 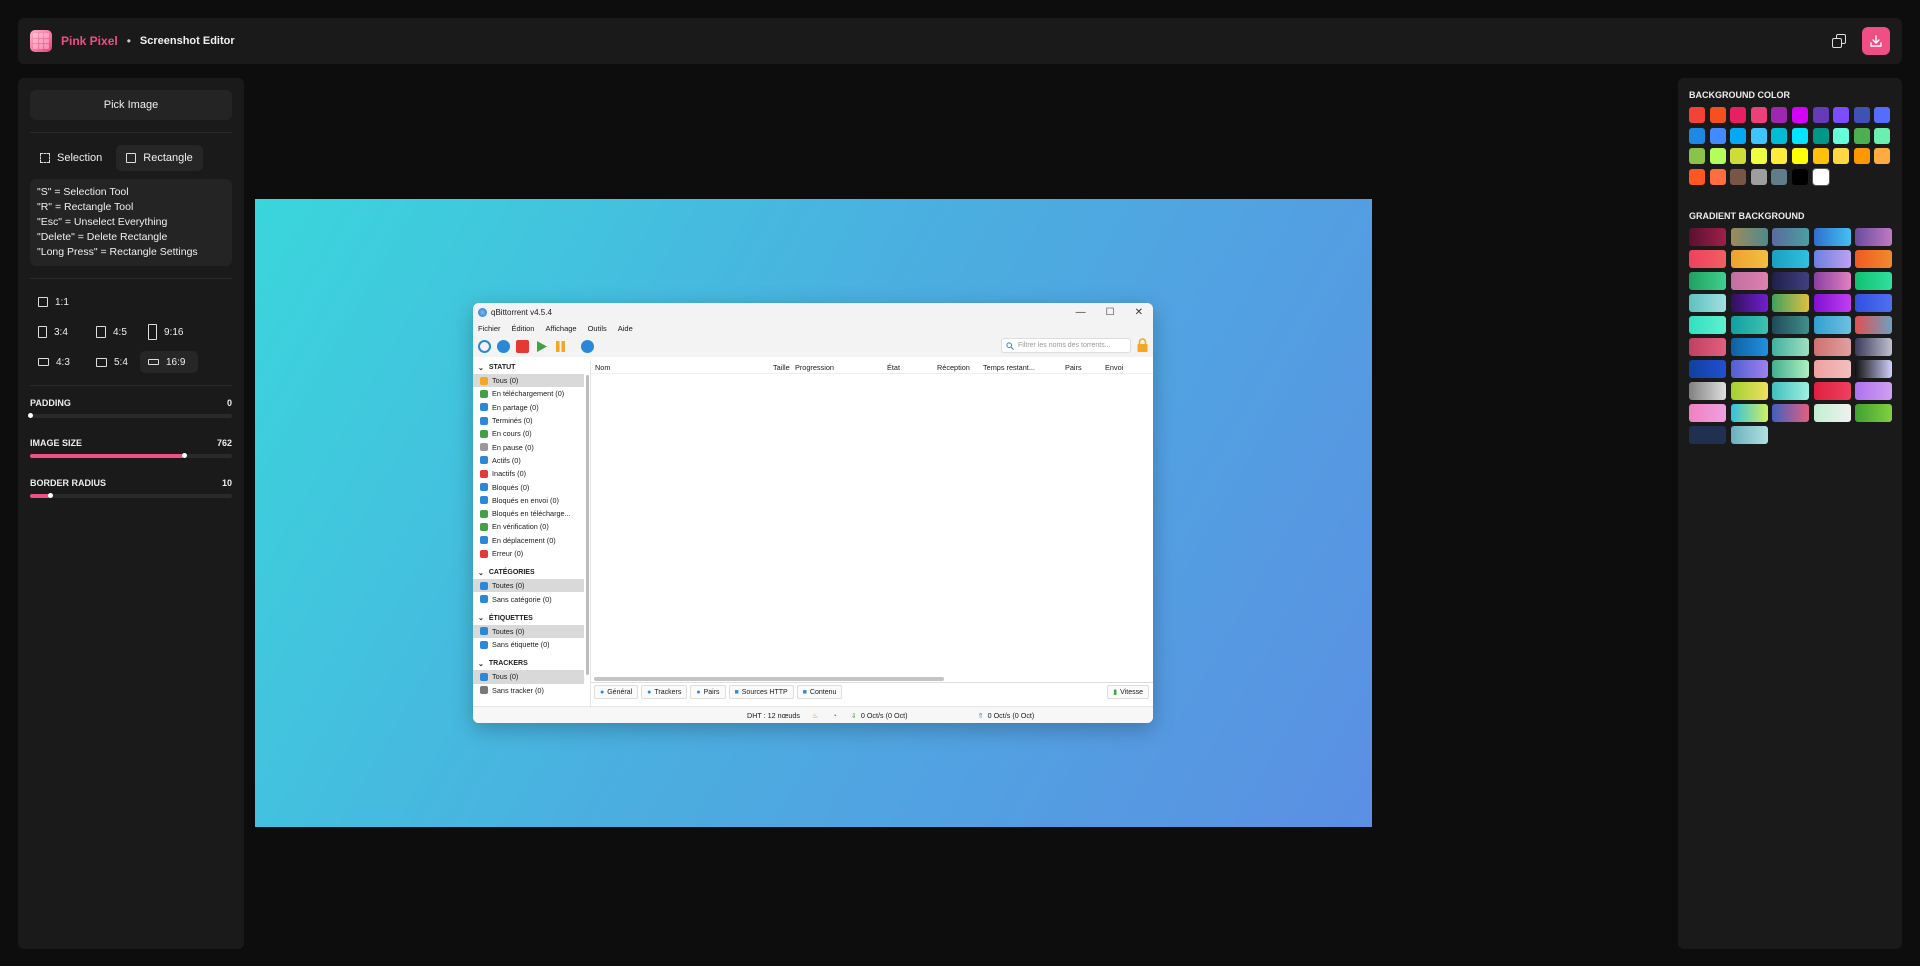 What do you see at coordinates (114, 332) in the screenshot?
I see `ratio-4-5-button: 4:5` at bounding box center [114, 332].